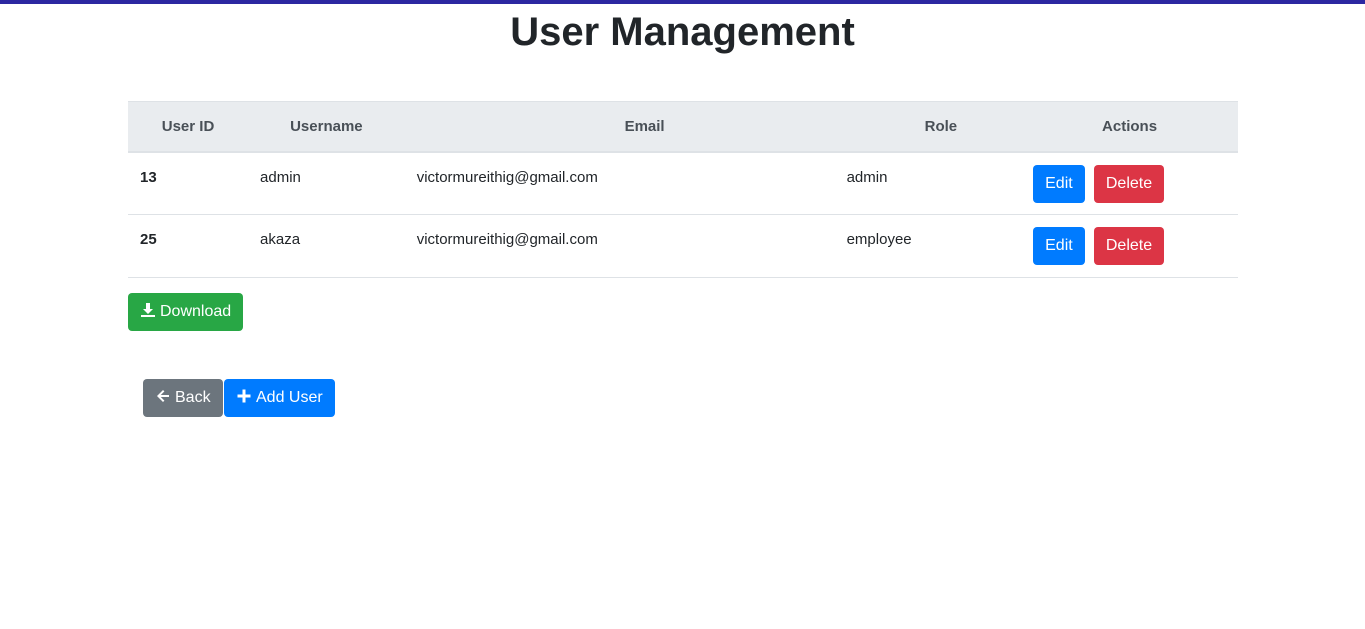 The width and height of the screenshot is (1365, 629). I want to click on plus-icon, so click(244, 396).